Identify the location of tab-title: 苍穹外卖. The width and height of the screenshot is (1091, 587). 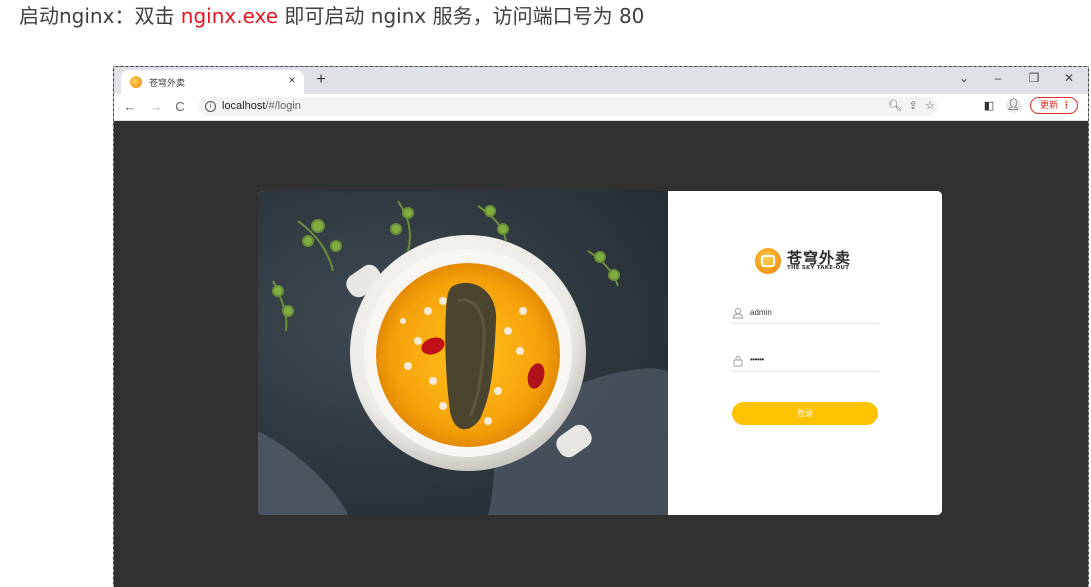
(167, 84).